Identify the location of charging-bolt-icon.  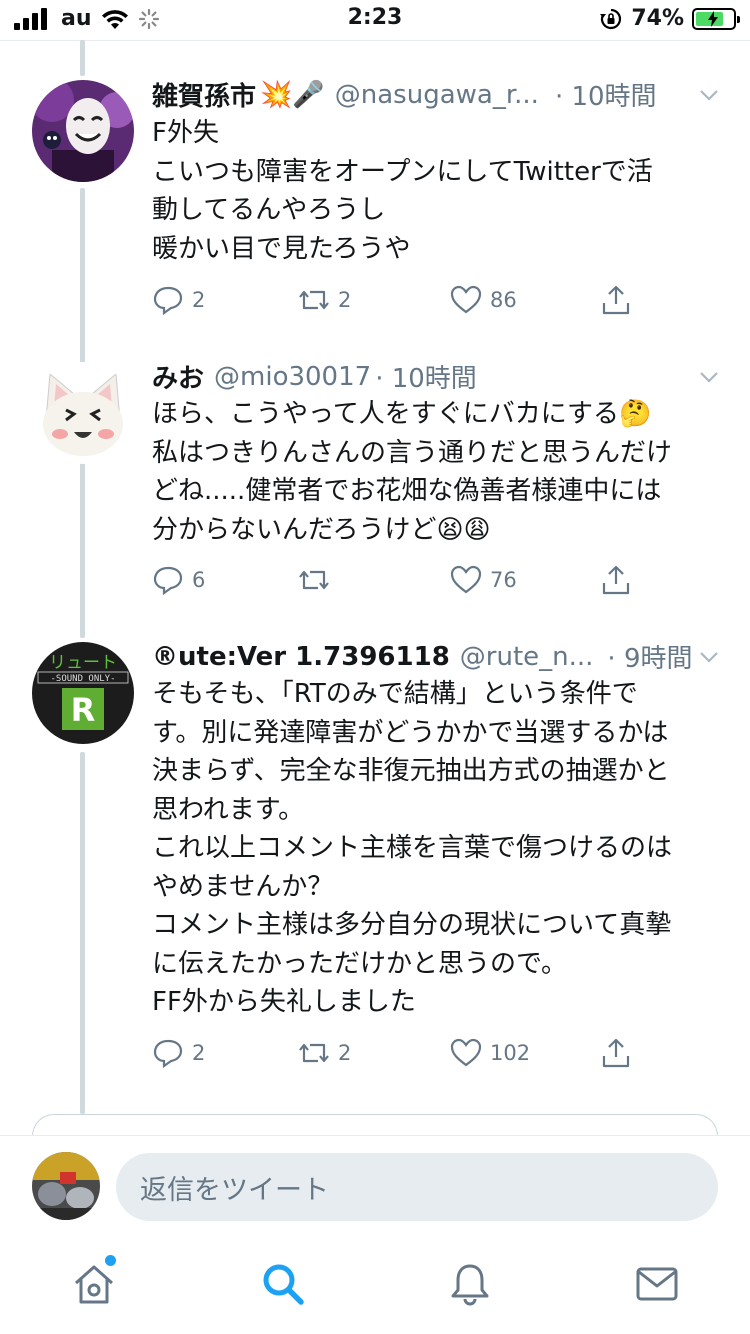
(713, 18).